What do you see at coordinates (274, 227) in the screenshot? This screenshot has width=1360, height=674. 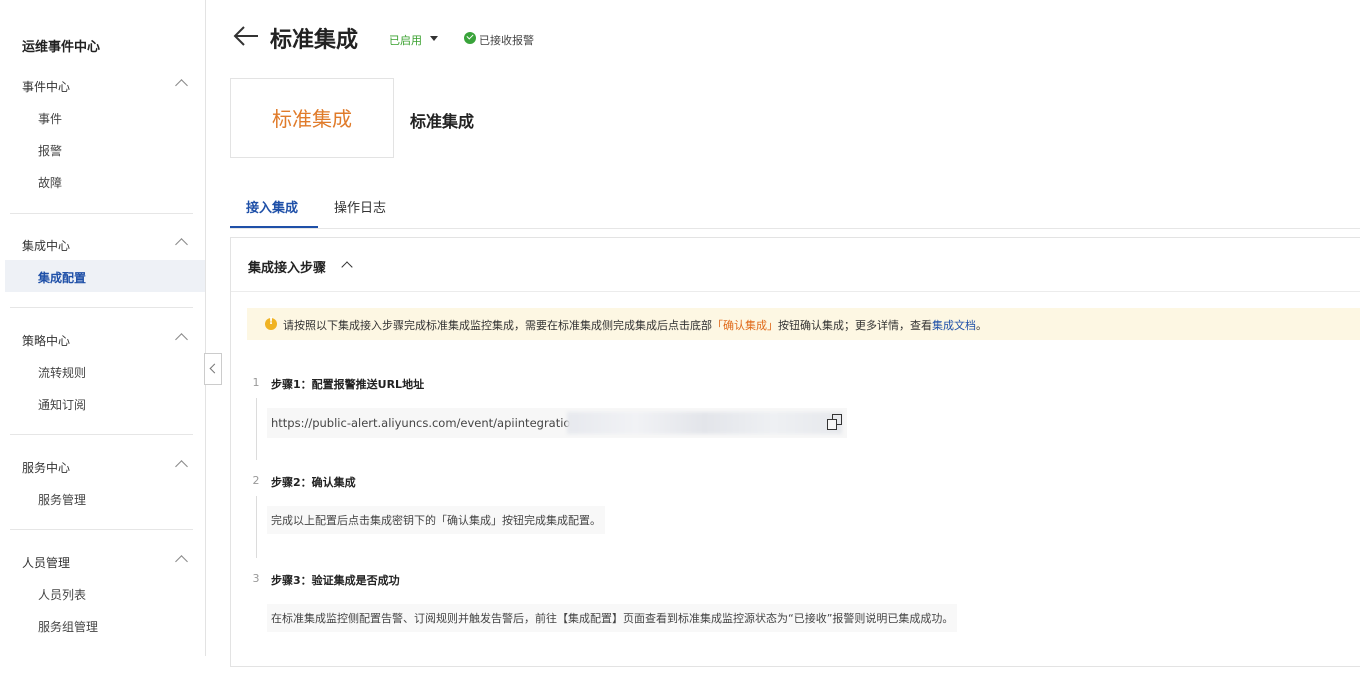 I see `tab-active-indicator` at bounding box center [274, 227].